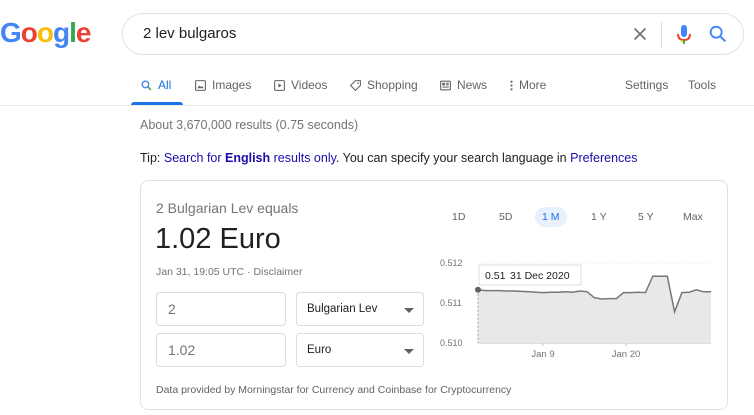 The width and height of the screenshot is (754, 415). What do you see at coordinates (83, 32) in the screenshot?
I see `logo-letter: e` at bounding box center [83, 32].